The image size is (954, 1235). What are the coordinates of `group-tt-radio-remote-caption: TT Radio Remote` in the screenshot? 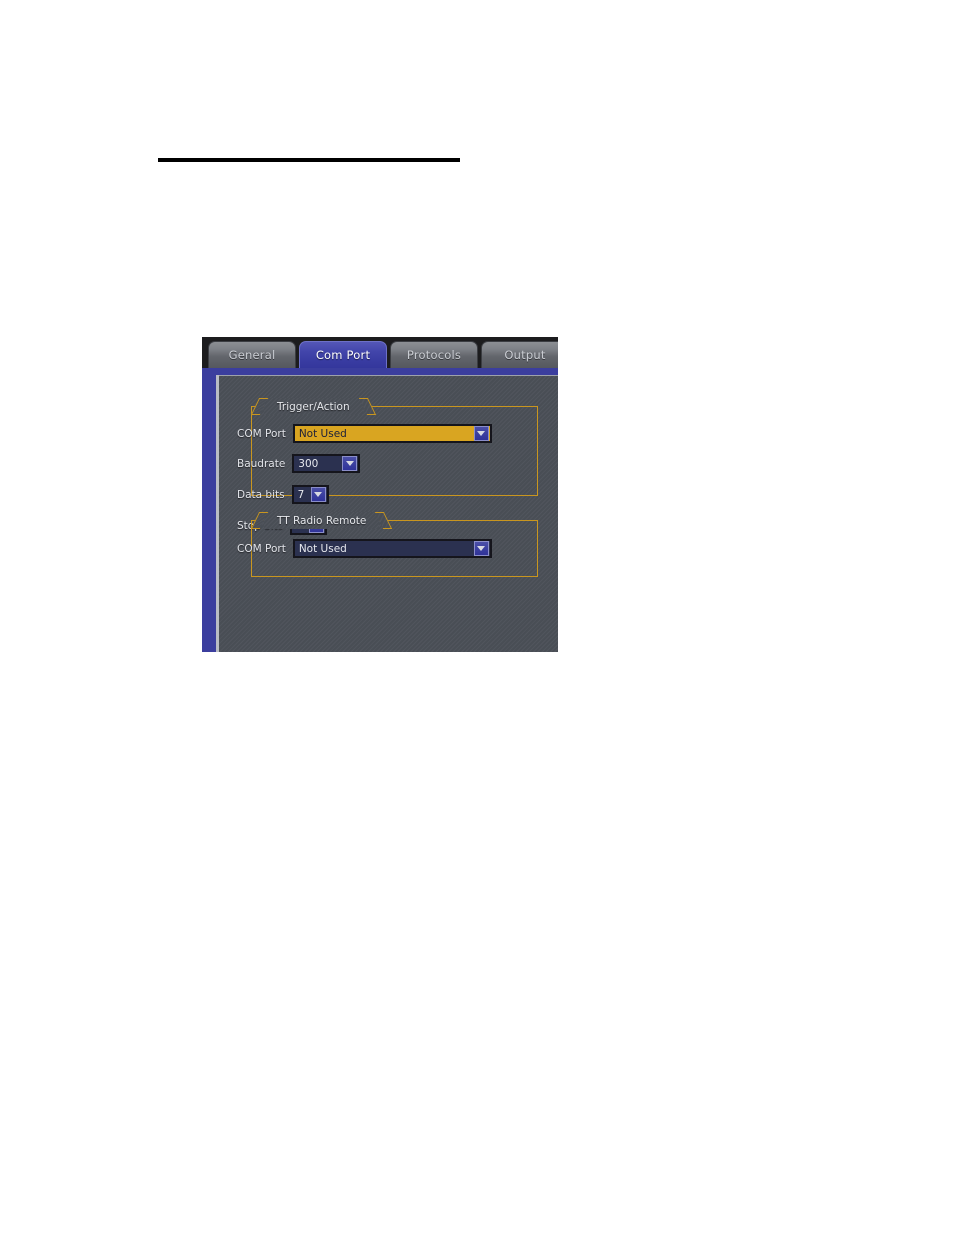 It's located at (322, 520).